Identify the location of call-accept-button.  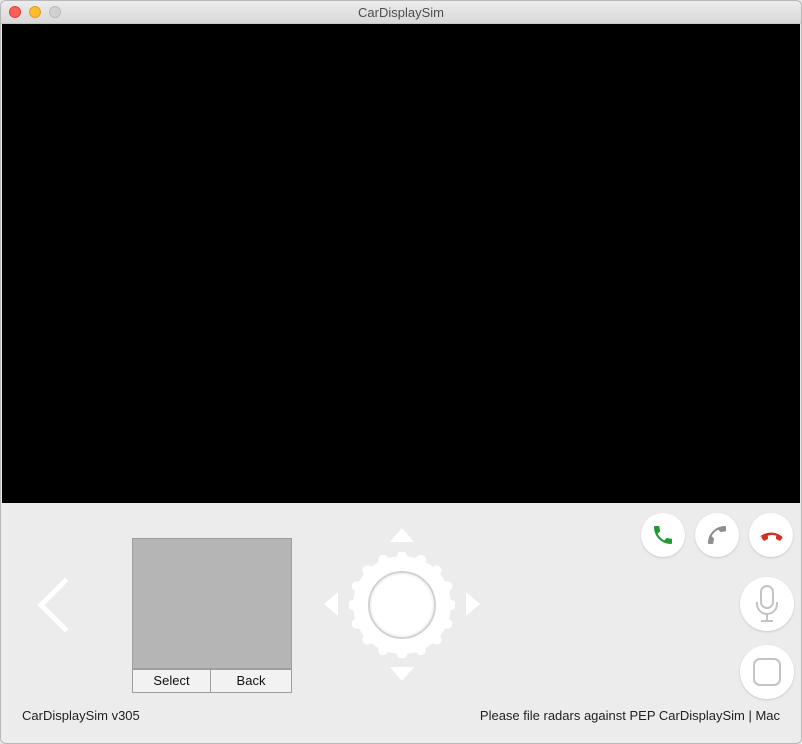
(663, 535).